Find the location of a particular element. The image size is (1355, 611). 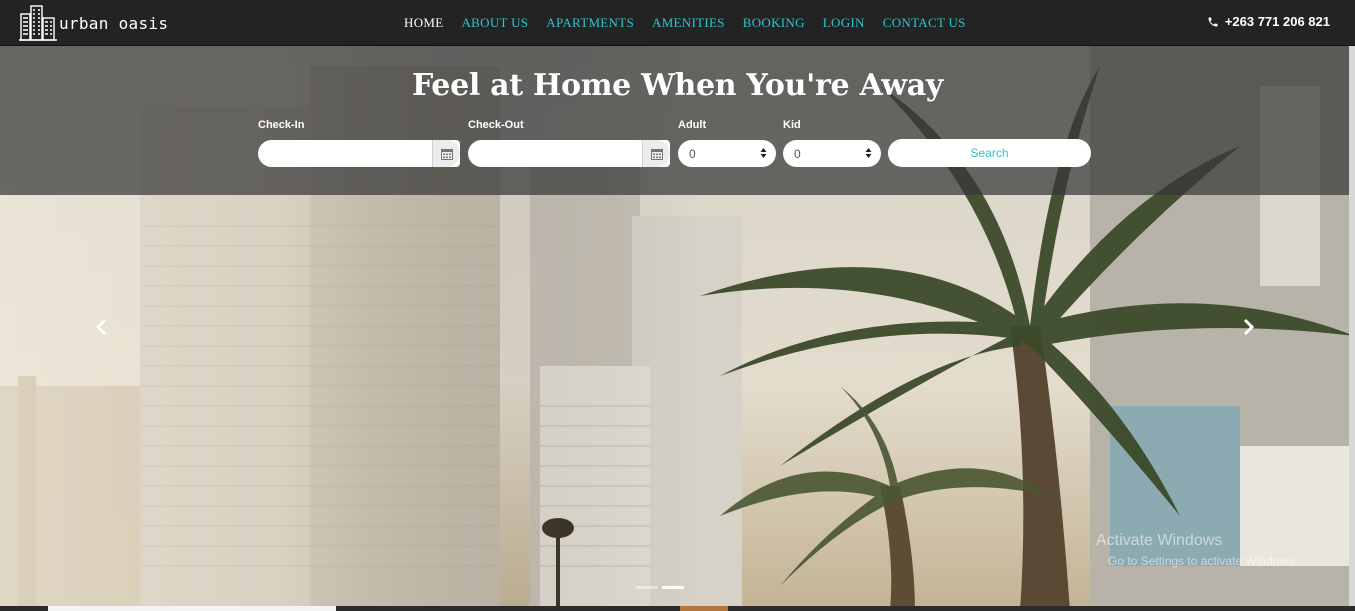

brand: urban oasis is located at coordinates (93, 23).